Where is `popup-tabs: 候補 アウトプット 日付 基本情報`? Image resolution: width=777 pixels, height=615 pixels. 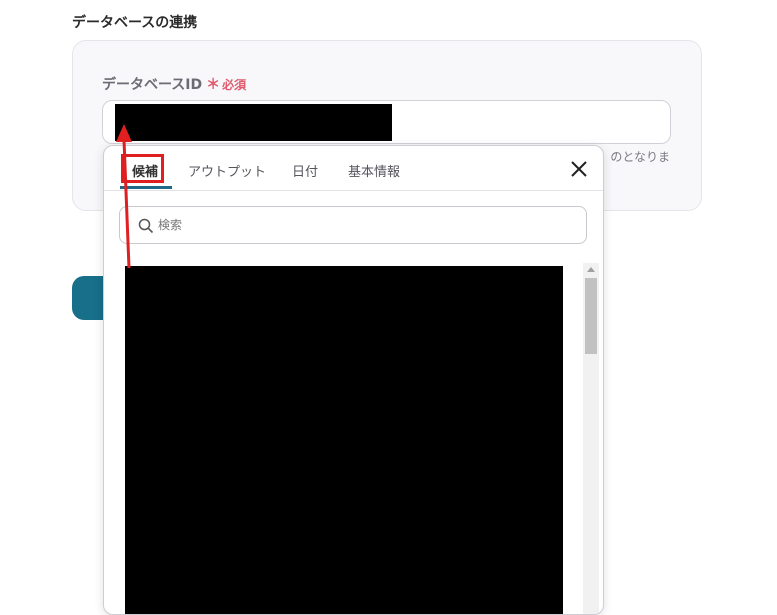 popup-tabs: 候補 アウトプット 日付 基本情報 is located at coordinates (353, 168).